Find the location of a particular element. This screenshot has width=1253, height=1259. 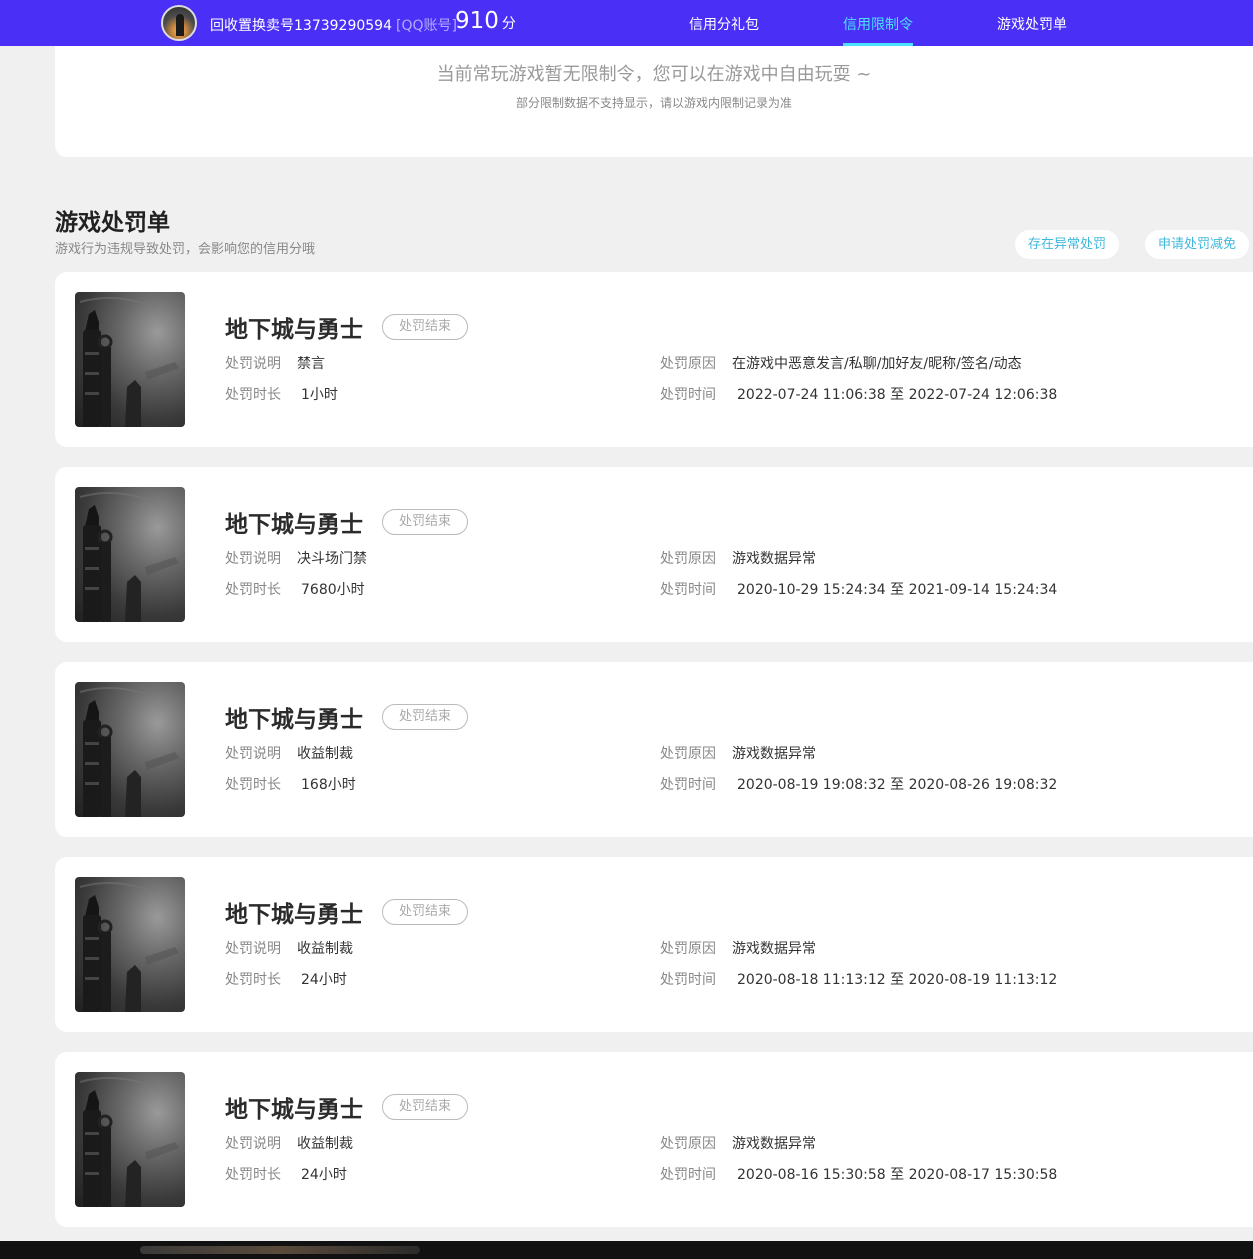

section-title: 游戏处罚单 is located at coordinates (112, 223).